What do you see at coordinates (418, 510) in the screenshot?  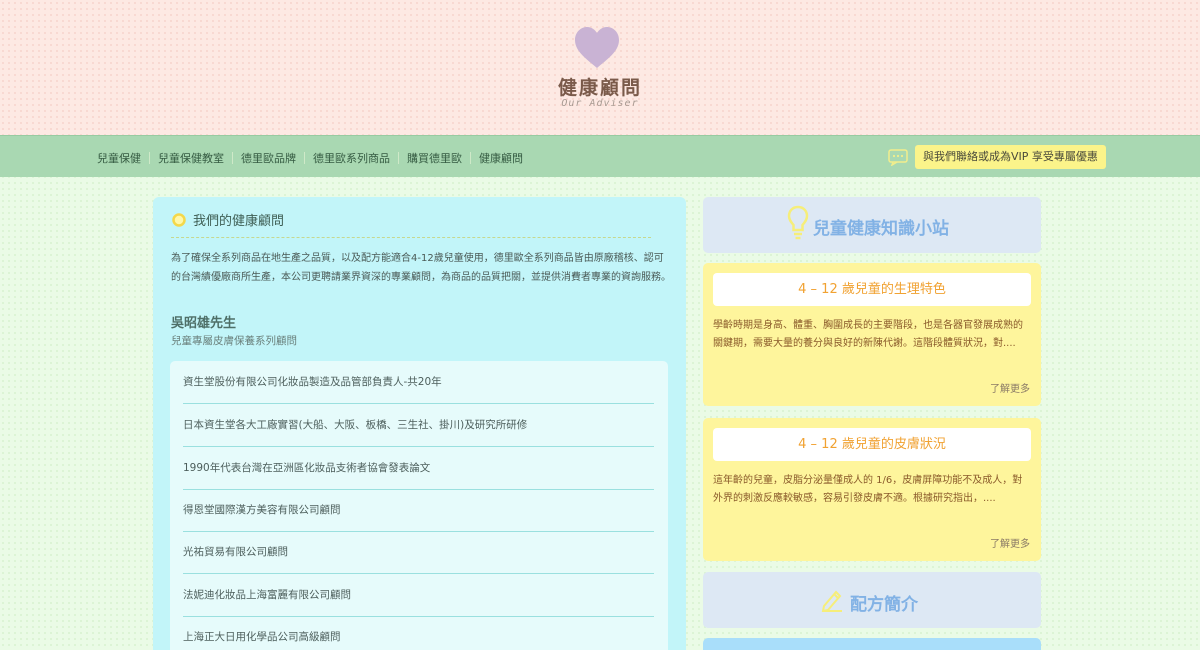 I see `list-item: 得恩堂國際漢方美容有限公司顧問` at bounding box center [418, 510].